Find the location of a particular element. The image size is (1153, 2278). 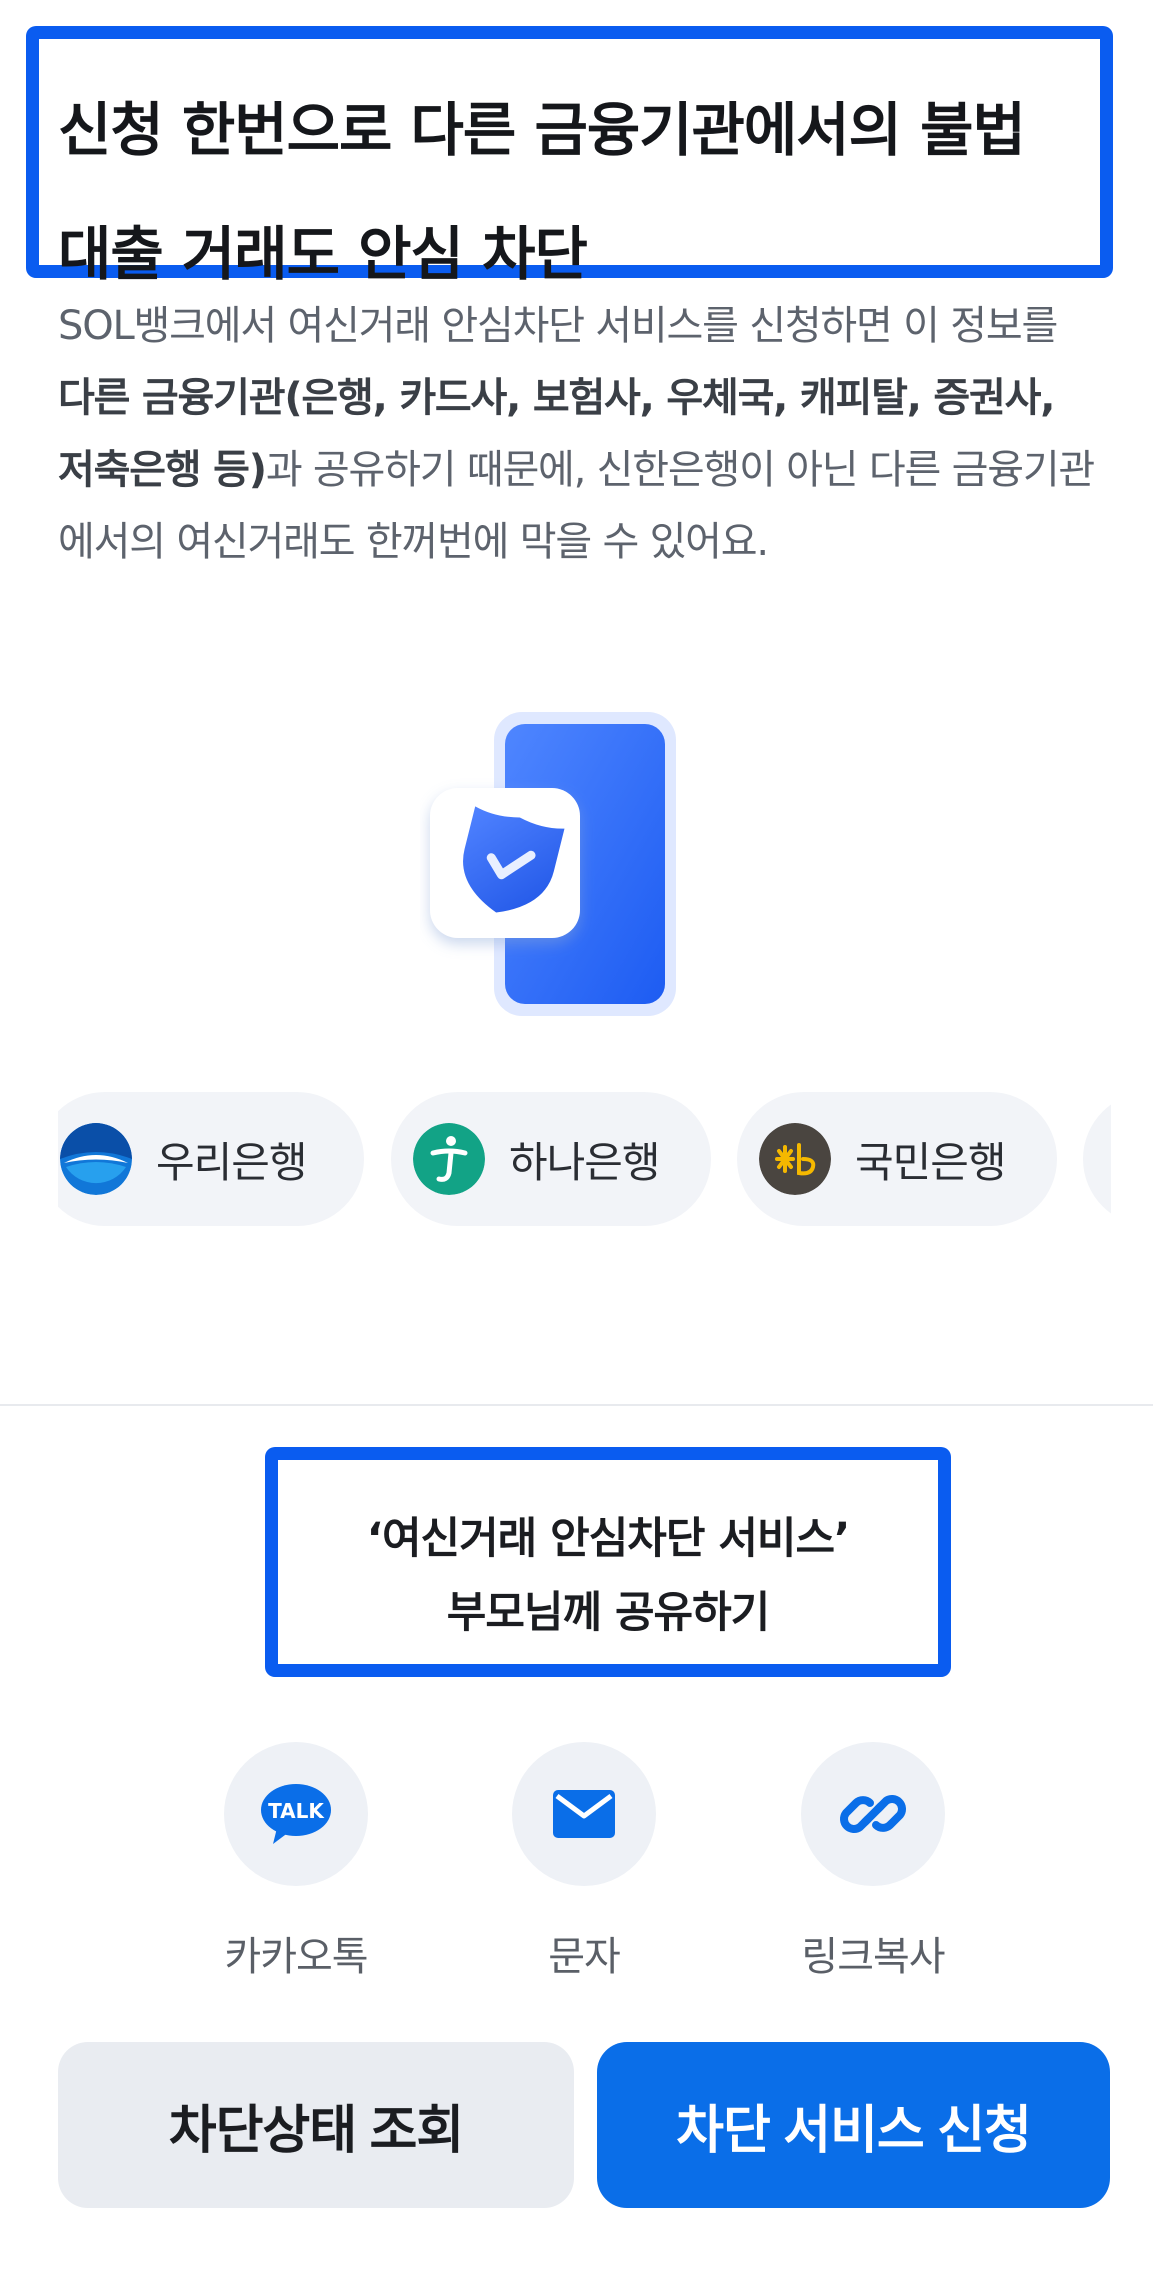

share-option-label: 카카오톡 is located at coordinates (296, 1957).